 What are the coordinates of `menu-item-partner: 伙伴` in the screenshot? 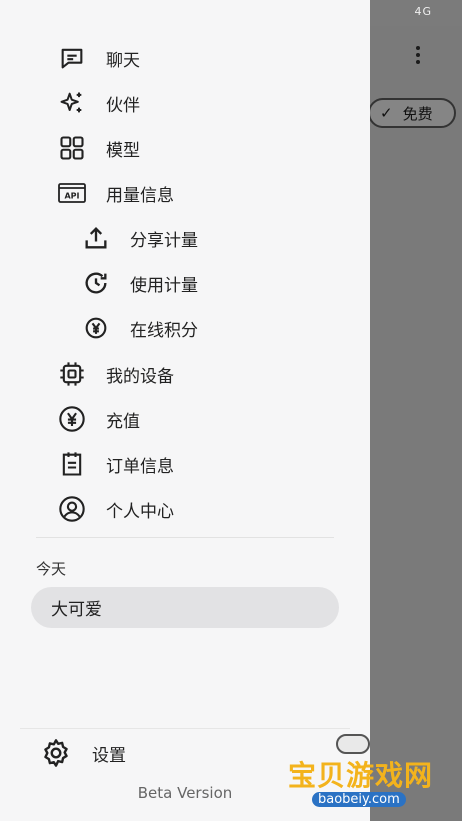 It's located at (98, 103).